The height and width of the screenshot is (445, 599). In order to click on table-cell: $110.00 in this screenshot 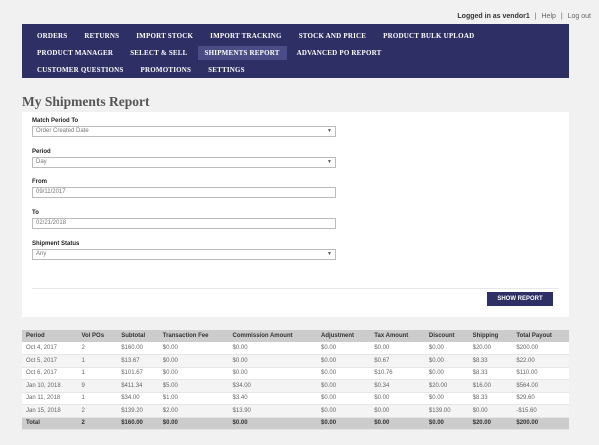, I will do `click(540, 373)`.